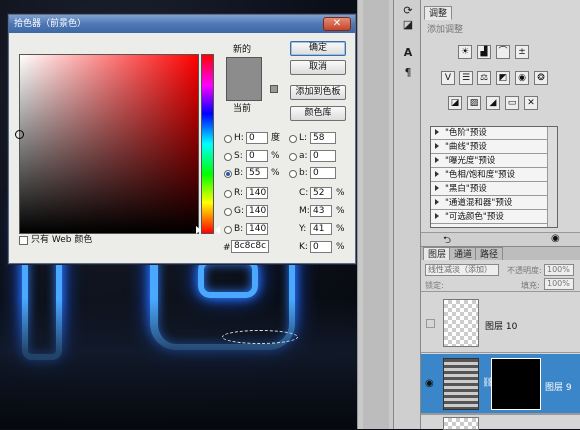  What do you see at coordinates (466, 78) in the screenshot?
I see `hue-saturation-icon: ☰` at bounding box center [466, 78].